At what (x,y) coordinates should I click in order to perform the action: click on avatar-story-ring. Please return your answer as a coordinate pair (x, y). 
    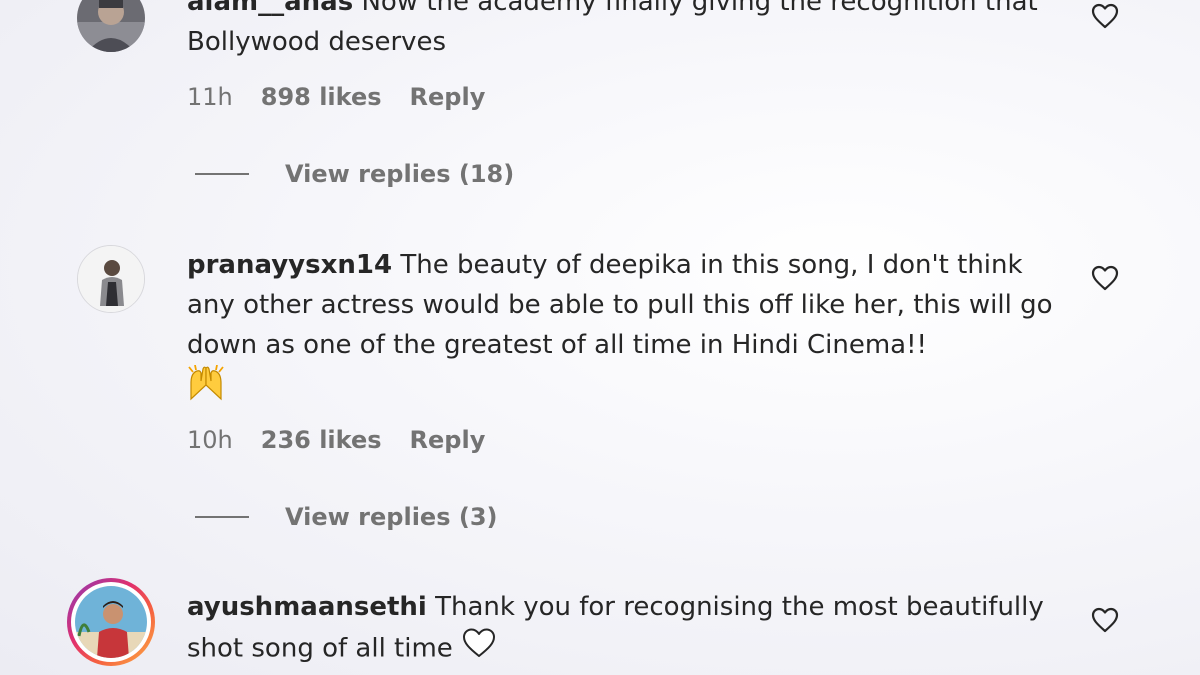
    Looking at the image, I should click on (111, 622).